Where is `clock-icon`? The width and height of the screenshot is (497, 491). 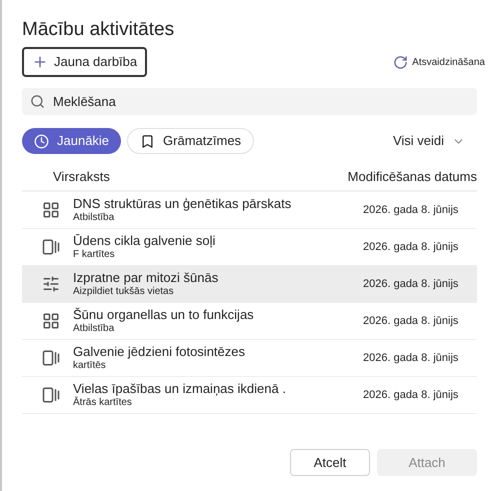
clock-icon is located at coordinates (41, 141).